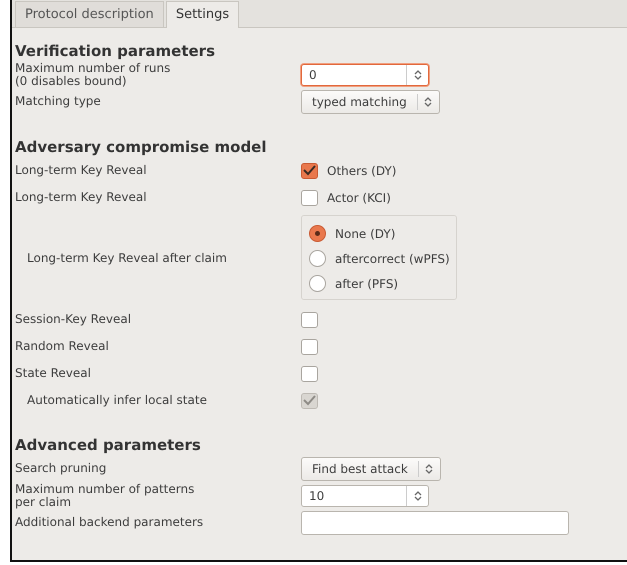 Image resolution: width=627 pixels, height=565 pixels. What do you see at coordinates (435, 523) in the screenshot?
I see `input-field` at bounding box center [435, 523].